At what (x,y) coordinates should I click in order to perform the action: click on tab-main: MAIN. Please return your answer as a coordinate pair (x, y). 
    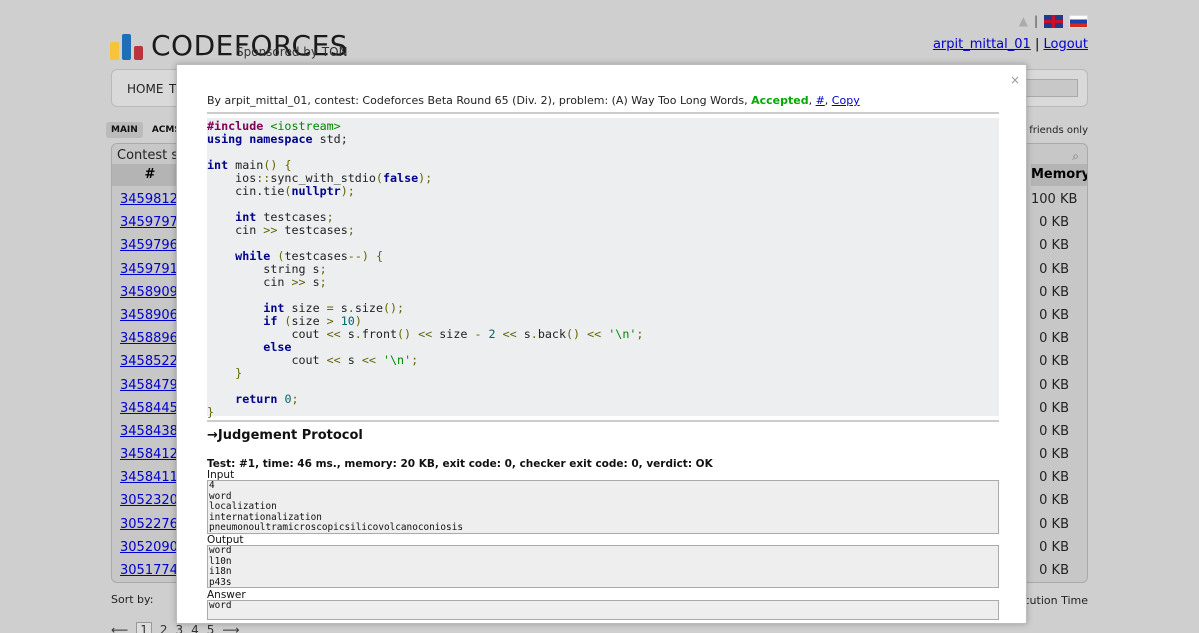
    Looking at the image, I should click on (124, 130).